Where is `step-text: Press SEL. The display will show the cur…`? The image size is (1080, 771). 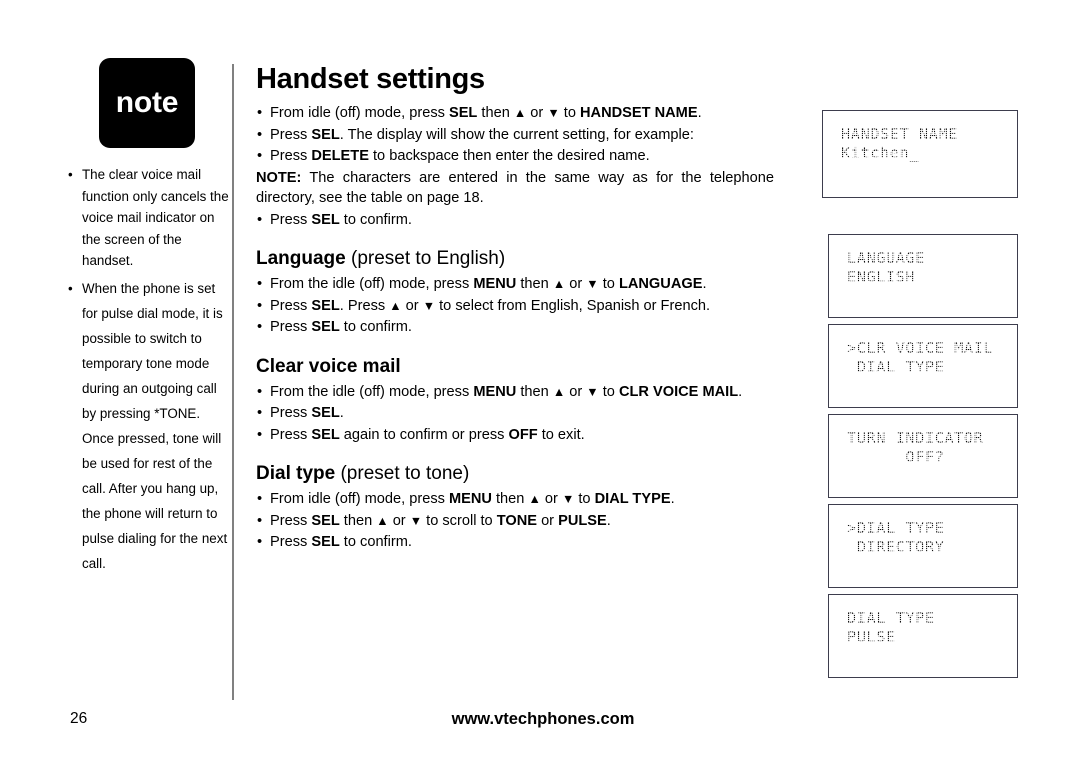 step-text: Press SEL. The display will show the cur… is located at coordinates (482, 134).